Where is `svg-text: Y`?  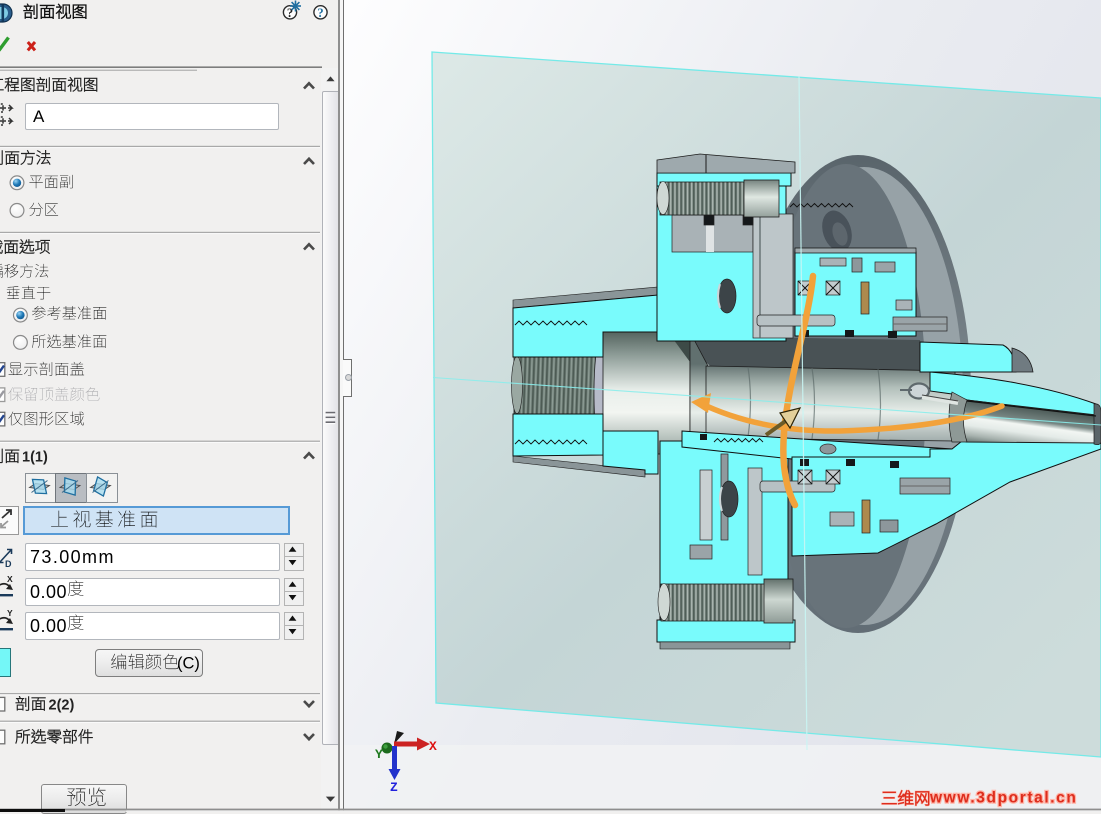 svg-text: Y is located at coordinates (379, 754).